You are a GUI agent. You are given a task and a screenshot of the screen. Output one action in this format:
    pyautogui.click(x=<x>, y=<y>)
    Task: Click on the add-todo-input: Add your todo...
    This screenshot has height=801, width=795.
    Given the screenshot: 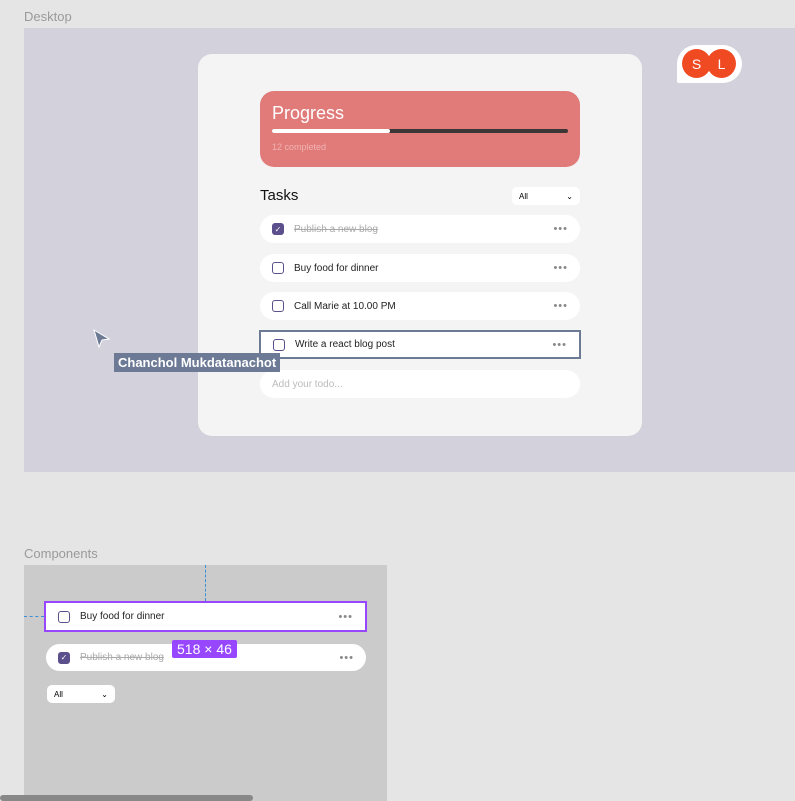 What is the action you would take?
    pyautogui.click(x=420, y=384)
    